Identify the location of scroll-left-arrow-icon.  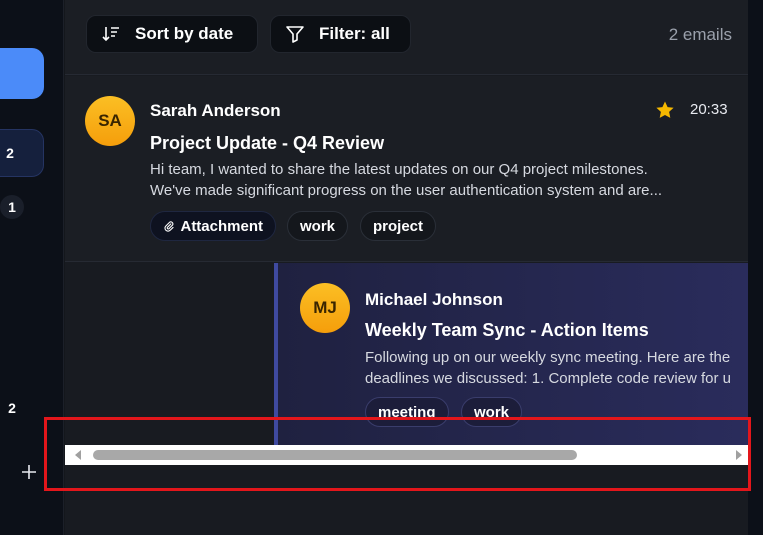
(78, 455).